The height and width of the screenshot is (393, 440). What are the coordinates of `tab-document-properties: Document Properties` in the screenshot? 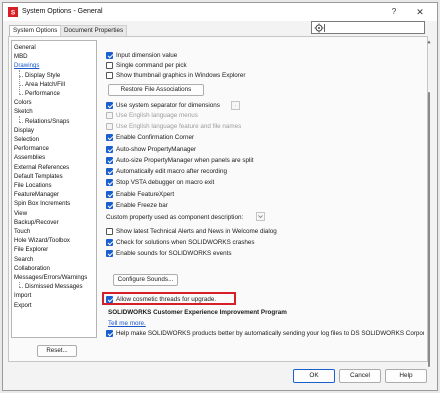 It's located at (94, 30).